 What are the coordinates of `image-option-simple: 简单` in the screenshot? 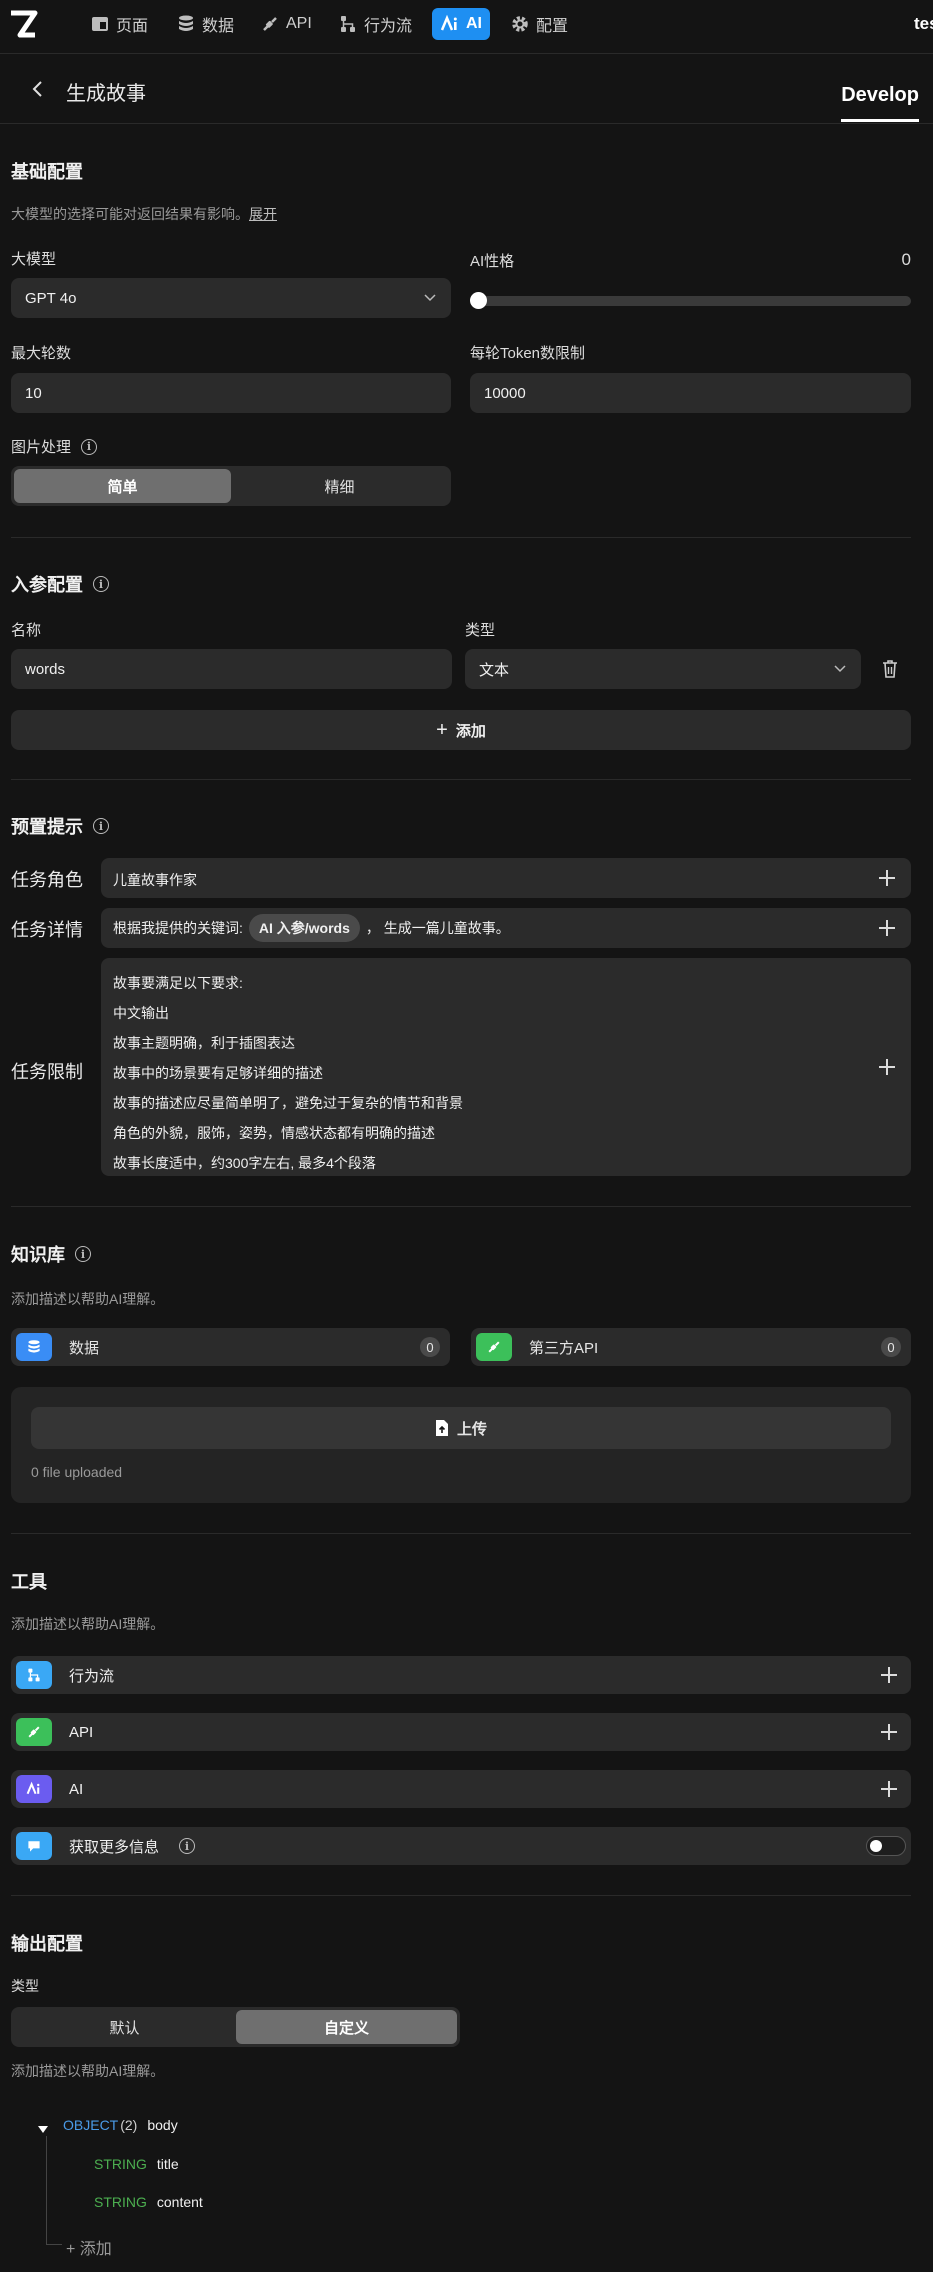 It's located at (122, 486).